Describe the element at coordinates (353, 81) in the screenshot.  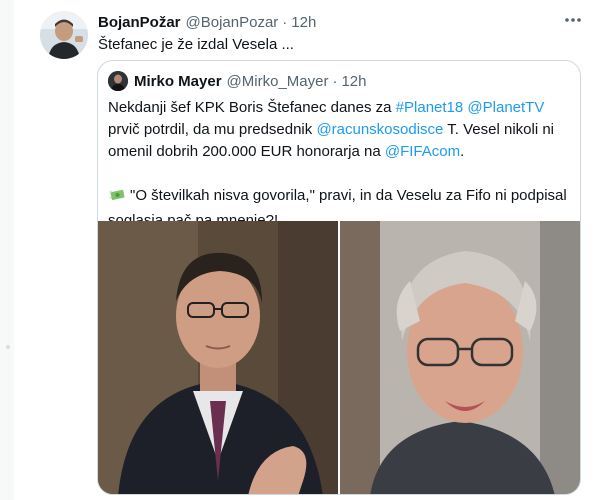
I see `quoted-timestamp: 12h` at that location.